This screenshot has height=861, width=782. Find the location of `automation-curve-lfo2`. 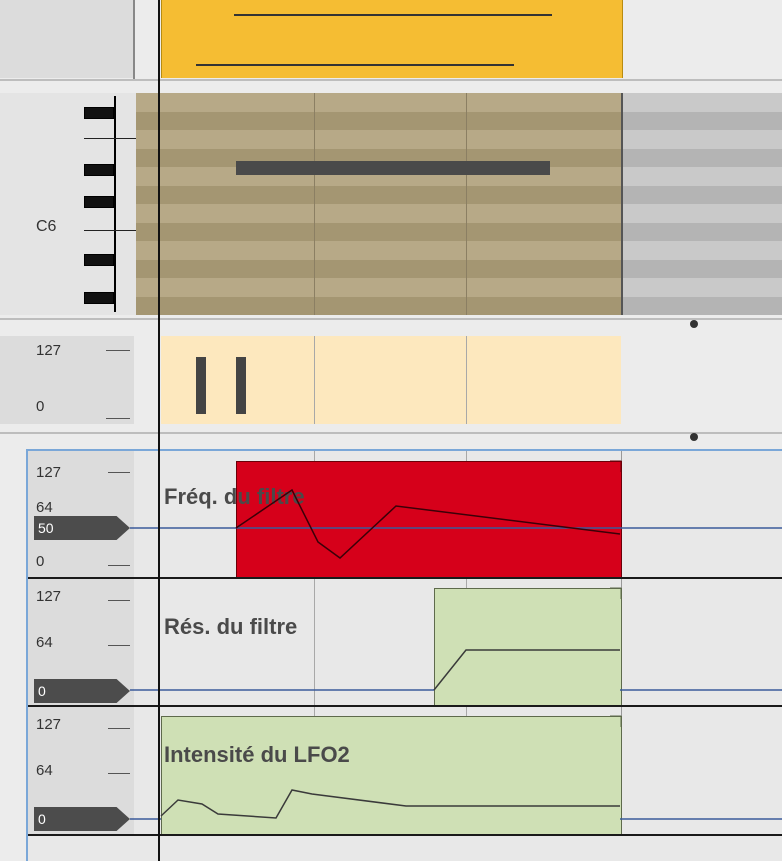

automation-curve-lfo2 is located at coordinates (390, 804).